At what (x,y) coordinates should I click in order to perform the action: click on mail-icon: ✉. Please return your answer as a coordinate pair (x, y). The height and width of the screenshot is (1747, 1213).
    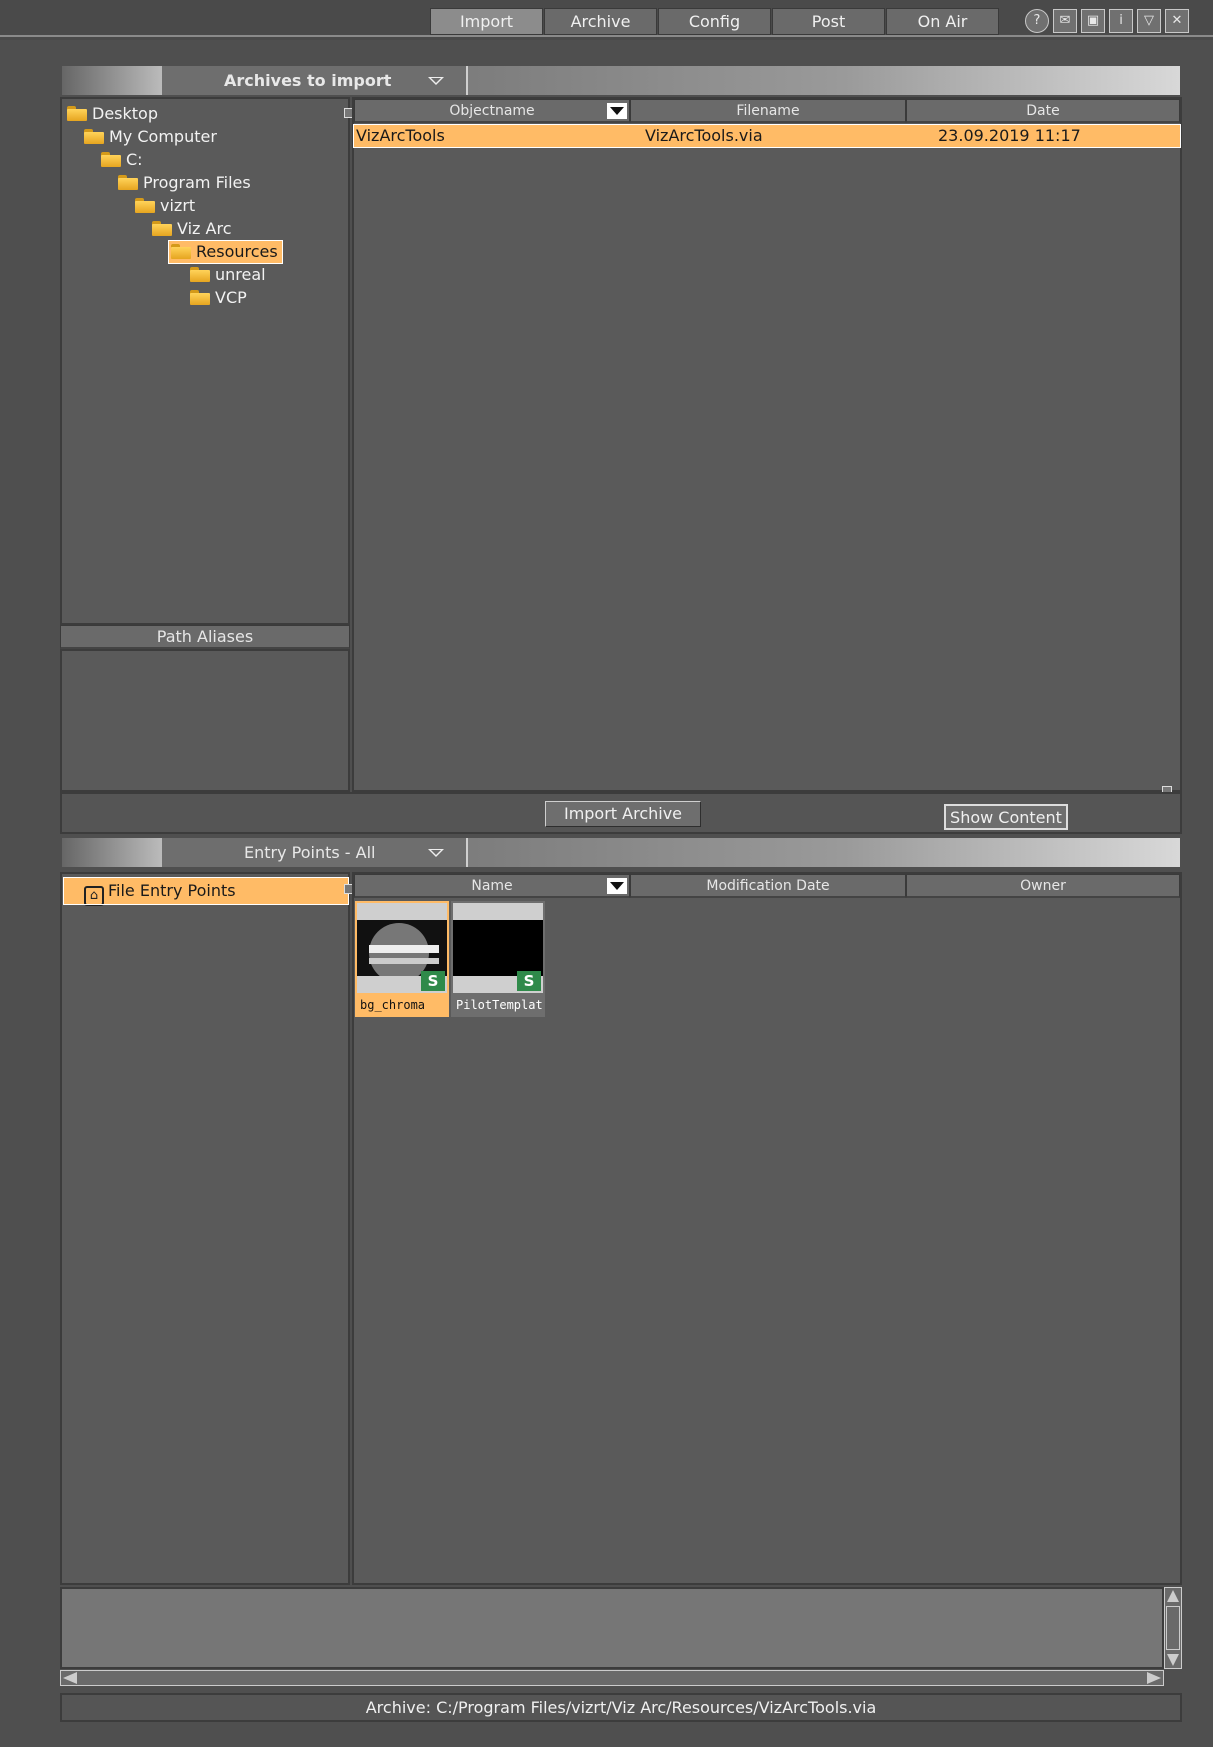
    Looking at the image, I should click on (1065, 21).